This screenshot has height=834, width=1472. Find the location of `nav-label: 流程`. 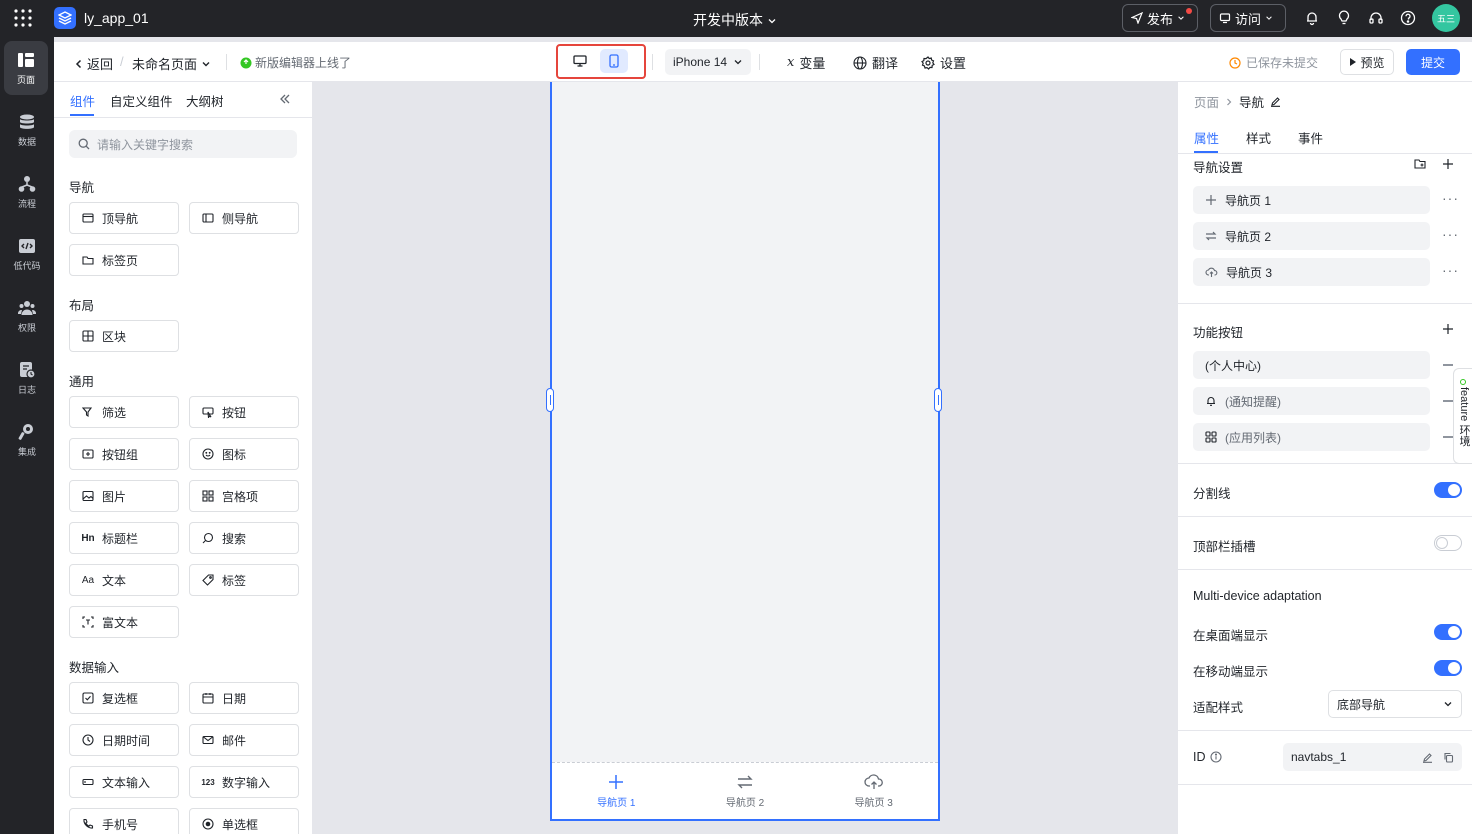

nav-label: 流程 is located at coordinates (26, 203).